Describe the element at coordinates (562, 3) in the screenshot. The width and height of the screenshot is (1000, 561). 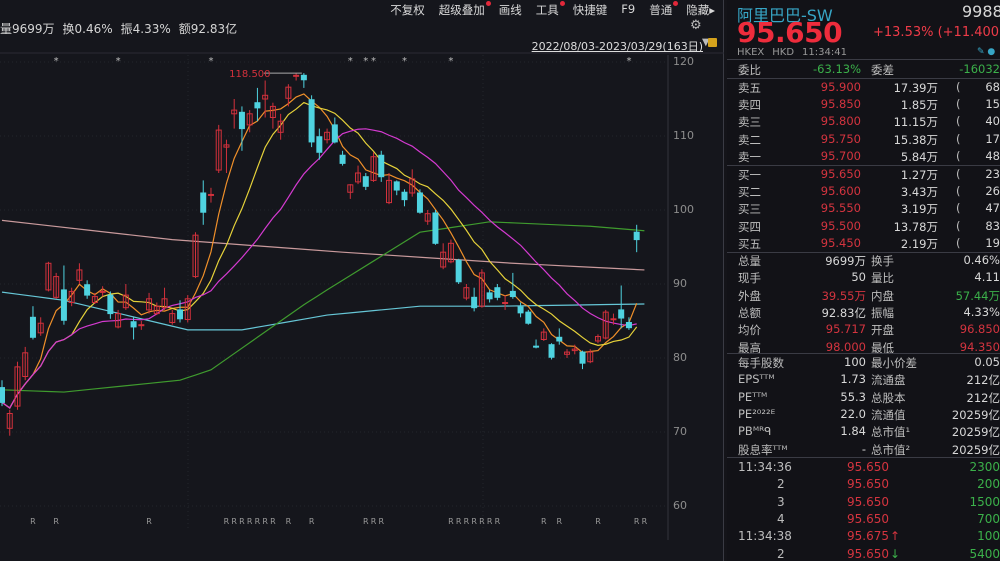
I see `notification-dot` at that location.